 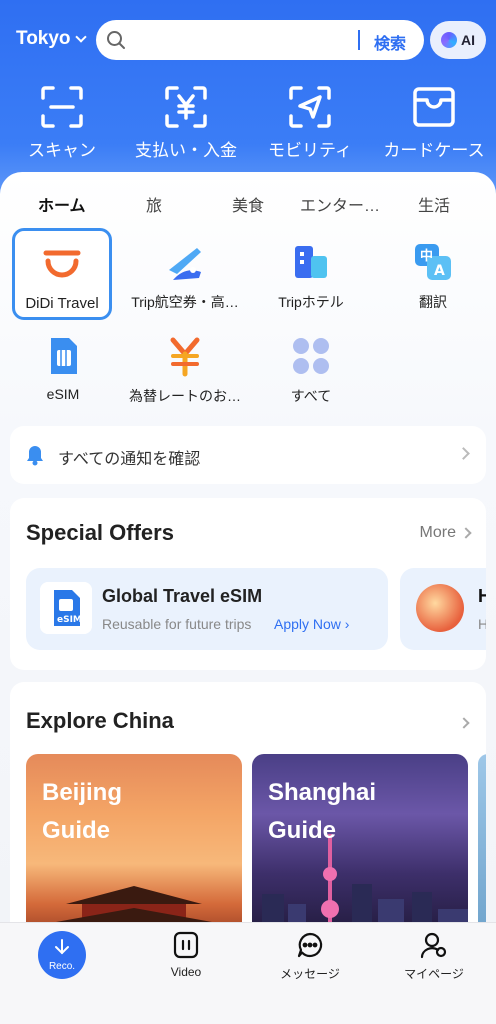 What do you see at coordinates (62, 264) in the screenshot?
I see `didi-icon` at bounding box center [62, 264].